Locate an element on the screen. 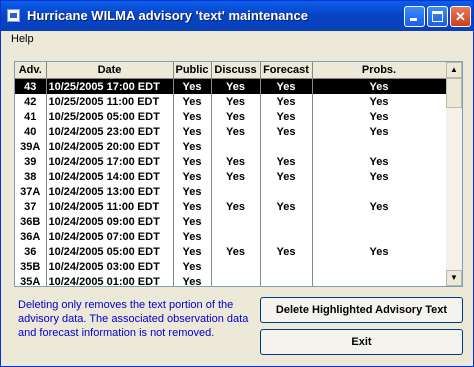 Image resolution: width=474 pixels, height=367 pixels. cell-adv: 35B is located at coordinates (31, 266).